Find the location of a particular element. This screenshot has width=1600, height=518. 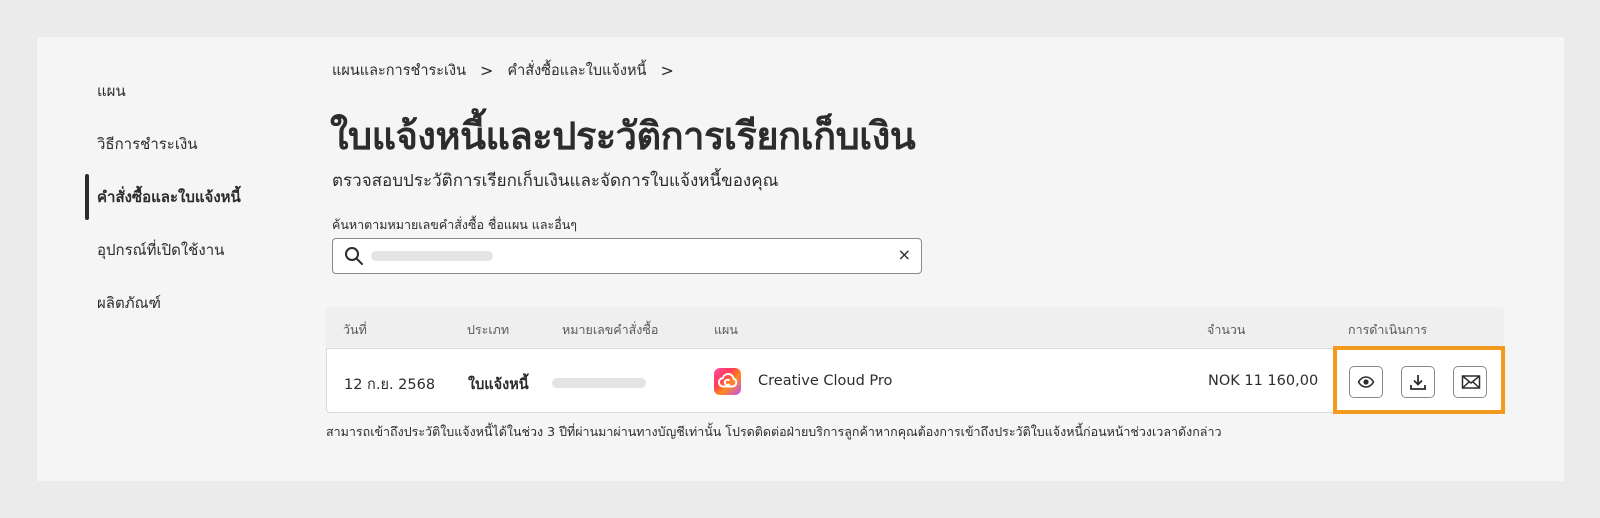

search-icon is located at coordinates (354, 256).